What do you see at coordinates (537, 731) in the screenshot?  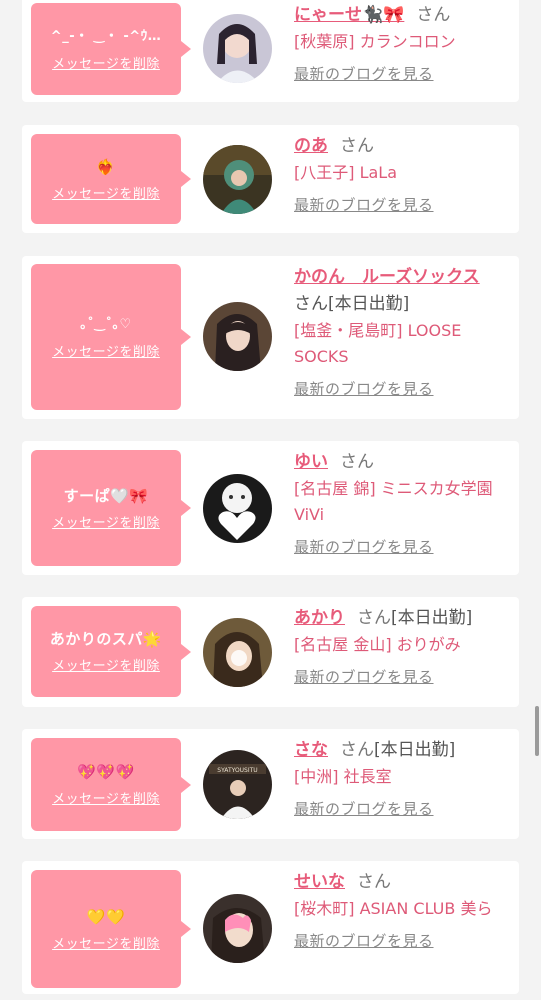 I see `scrollbar` at bounding box center [537, 731].